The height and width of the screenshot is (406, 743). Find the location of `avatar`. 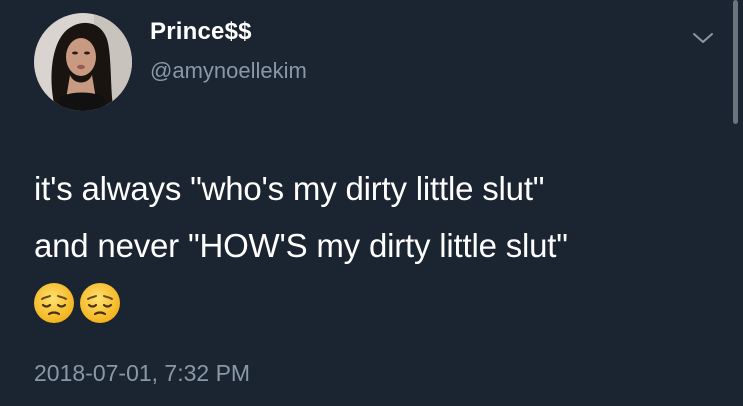

avatar is located at coordinates (83, 62).